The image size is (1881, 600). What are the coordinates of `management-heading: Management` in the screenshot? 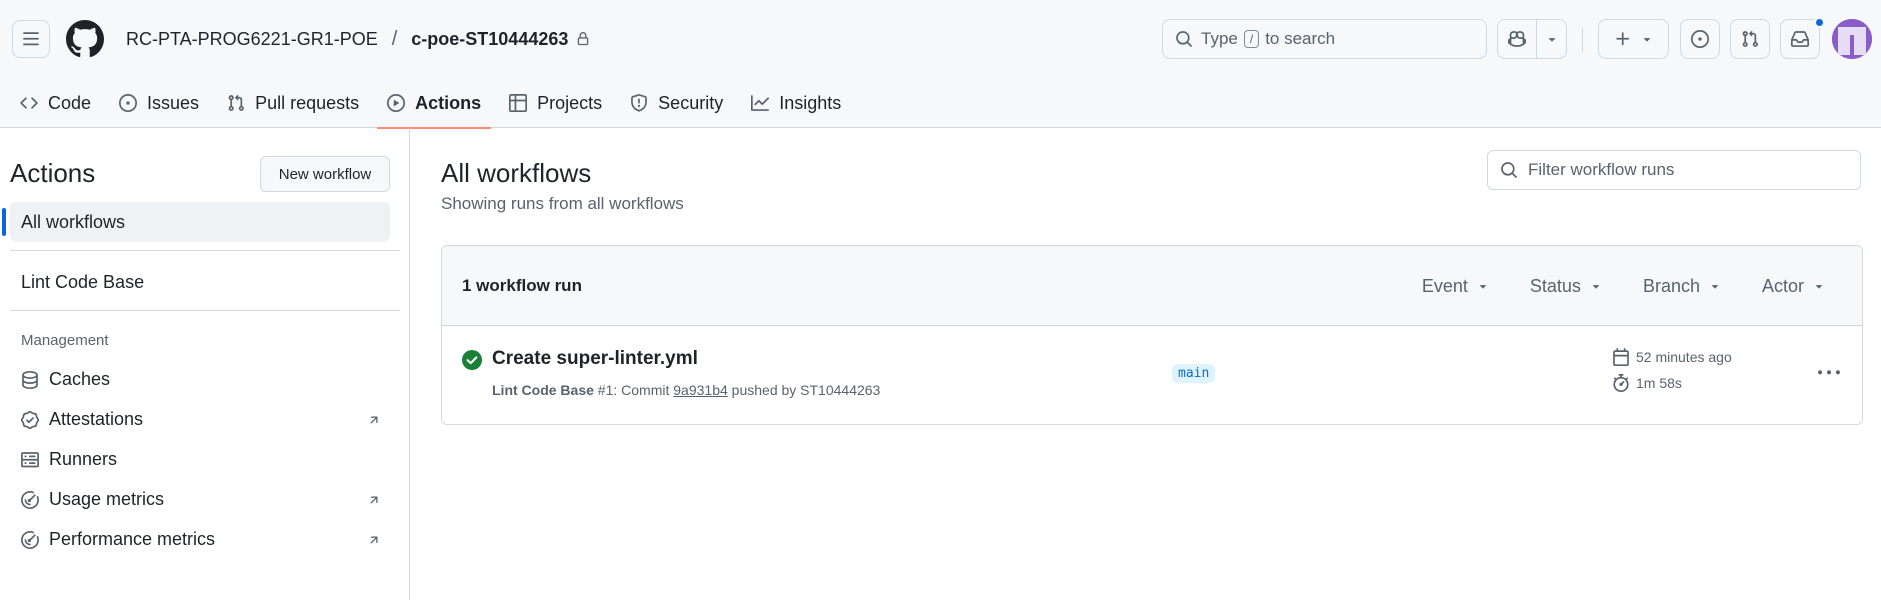 It's located at (65, 340).